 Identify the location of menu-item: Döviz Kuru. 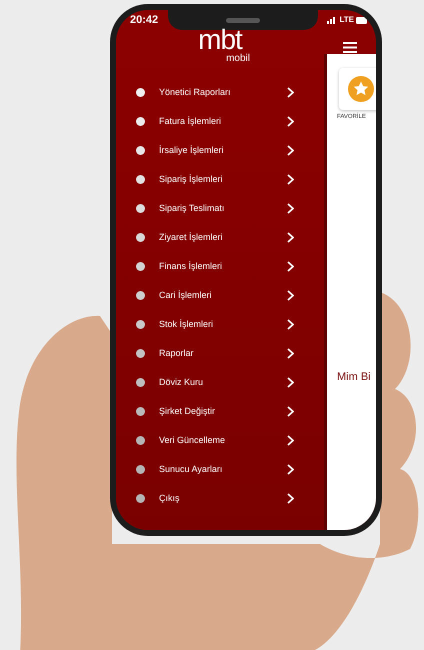
(220, 382).